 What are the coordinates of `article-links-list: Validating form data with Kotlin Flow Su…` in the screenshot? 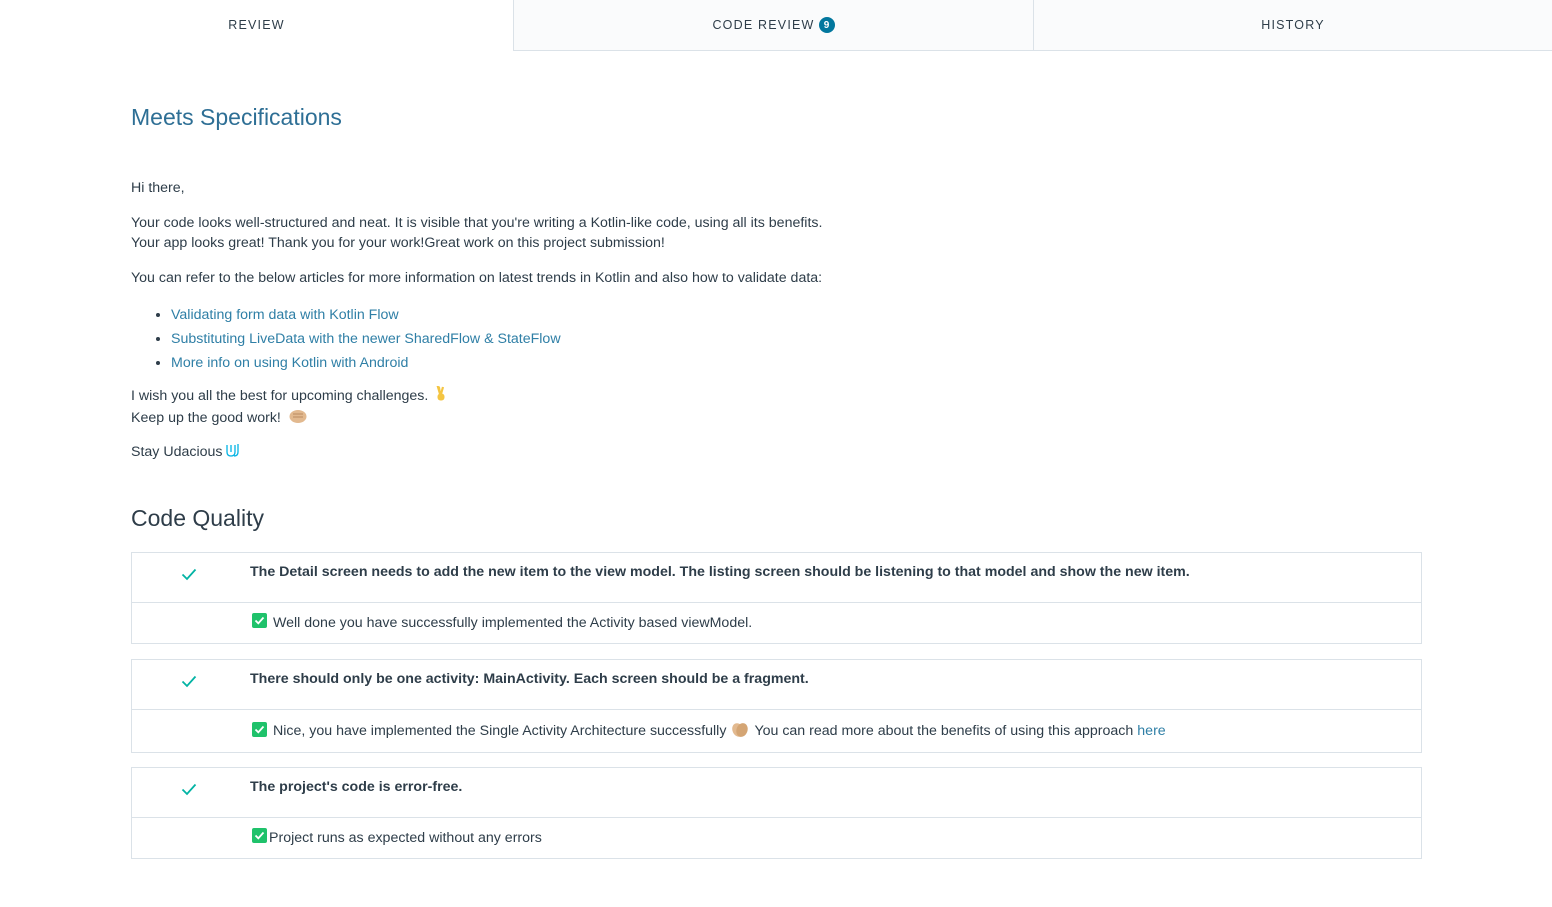 It's located at (346, 339).